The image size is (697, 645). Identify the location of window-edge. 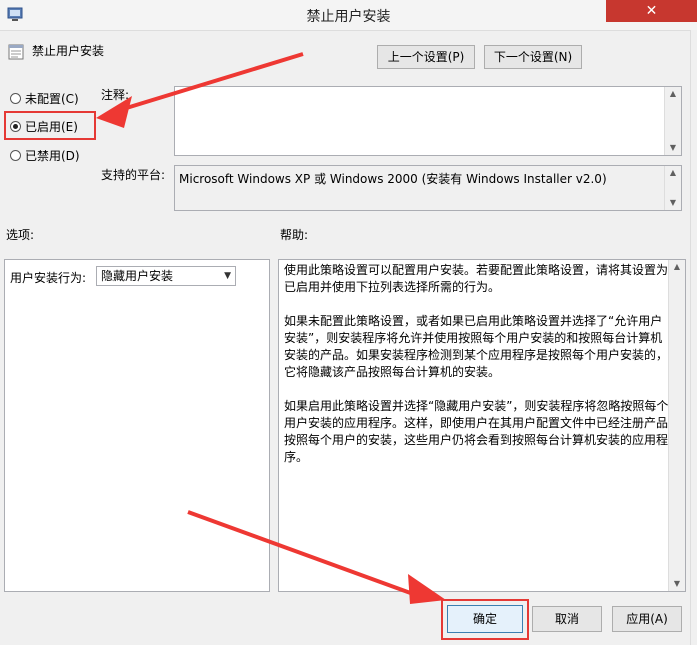
(693, 337).